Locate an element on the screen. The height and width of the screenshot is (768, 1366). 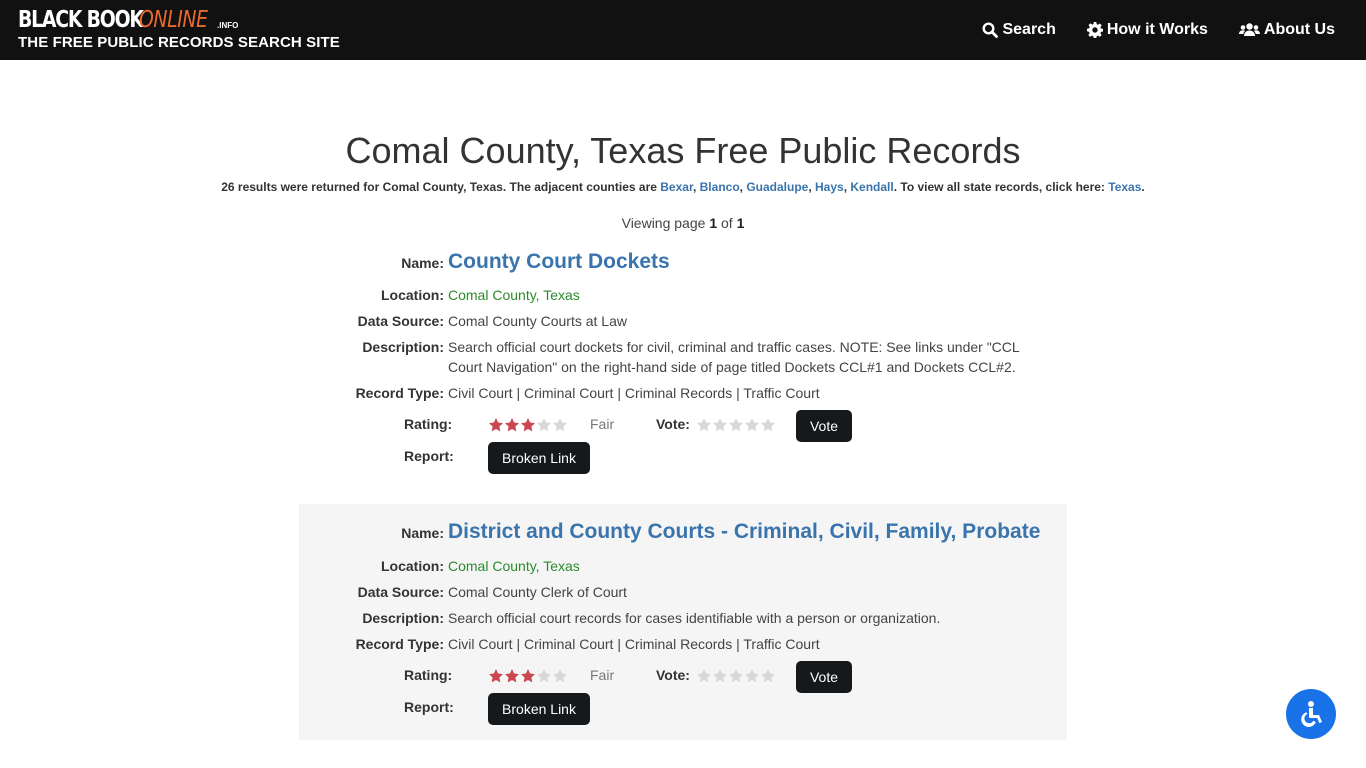
county-link-hays: Hays is located at coordinates (829, 187).